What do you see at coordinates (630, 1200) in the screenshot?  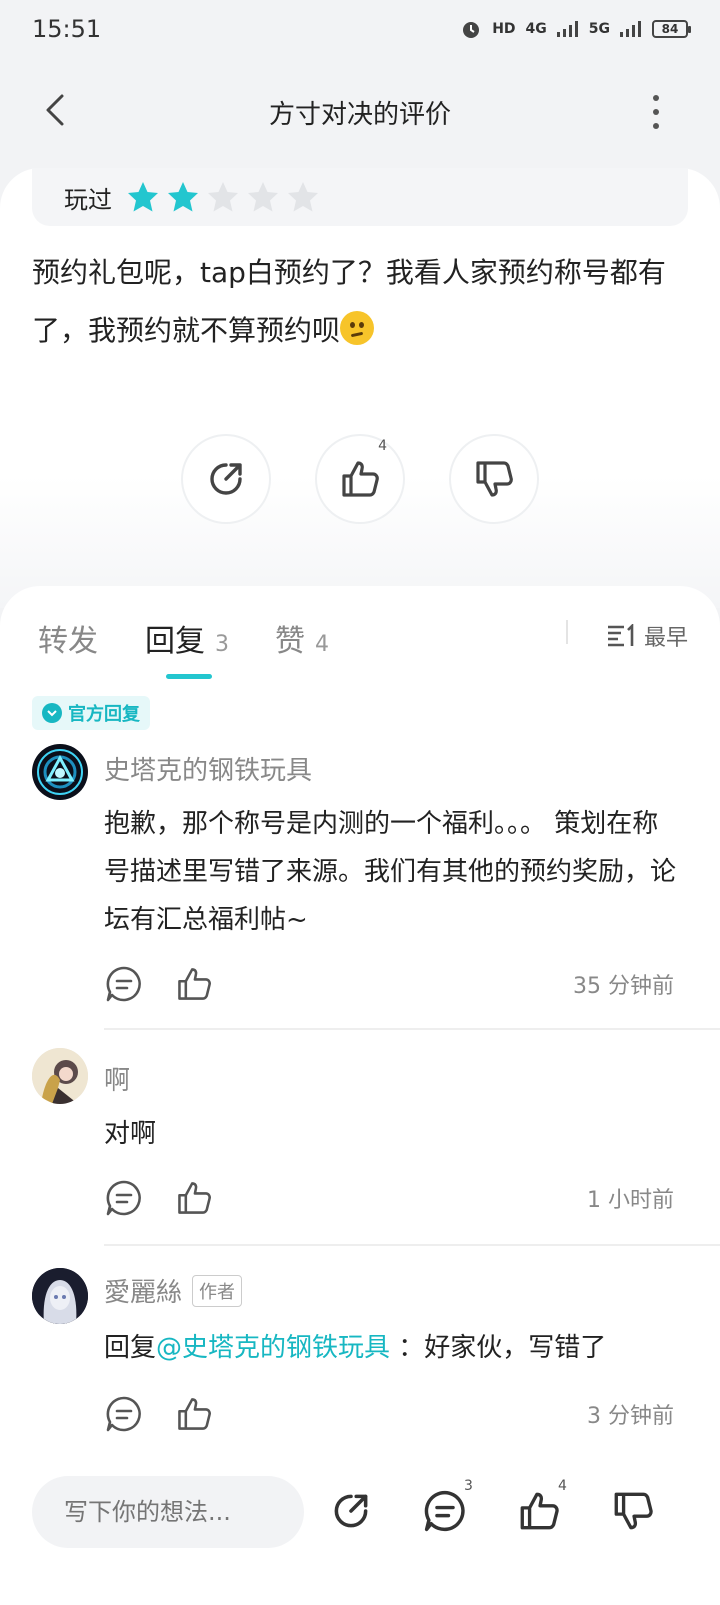 I see `comment-time: 1 小时前` at bounding box center [630, 1200].